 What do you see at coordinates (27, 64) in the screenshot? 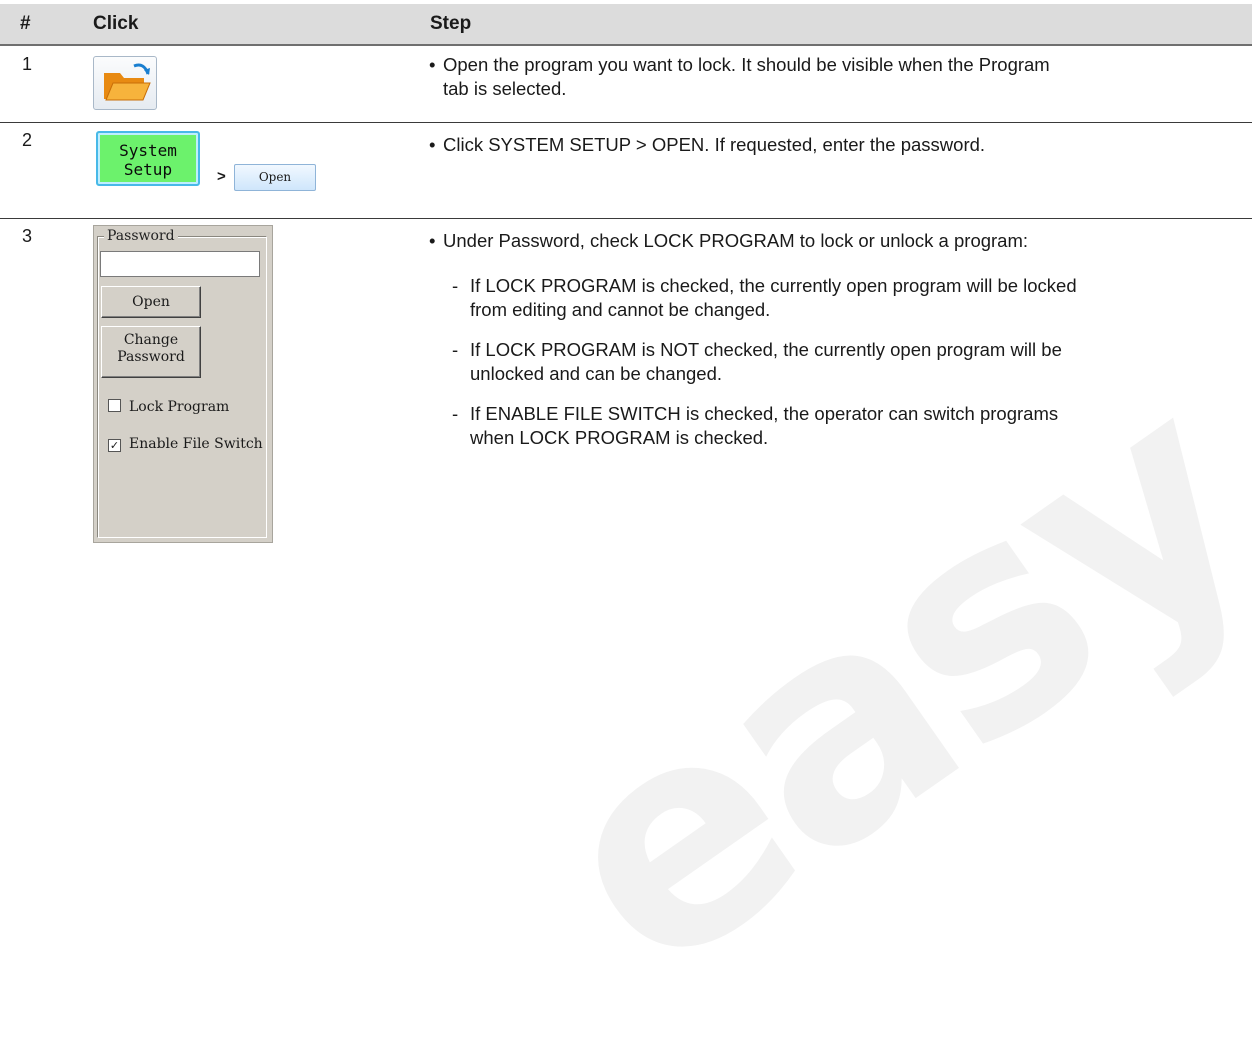
I see `row-number: 1` at bounding box center [27, 64].